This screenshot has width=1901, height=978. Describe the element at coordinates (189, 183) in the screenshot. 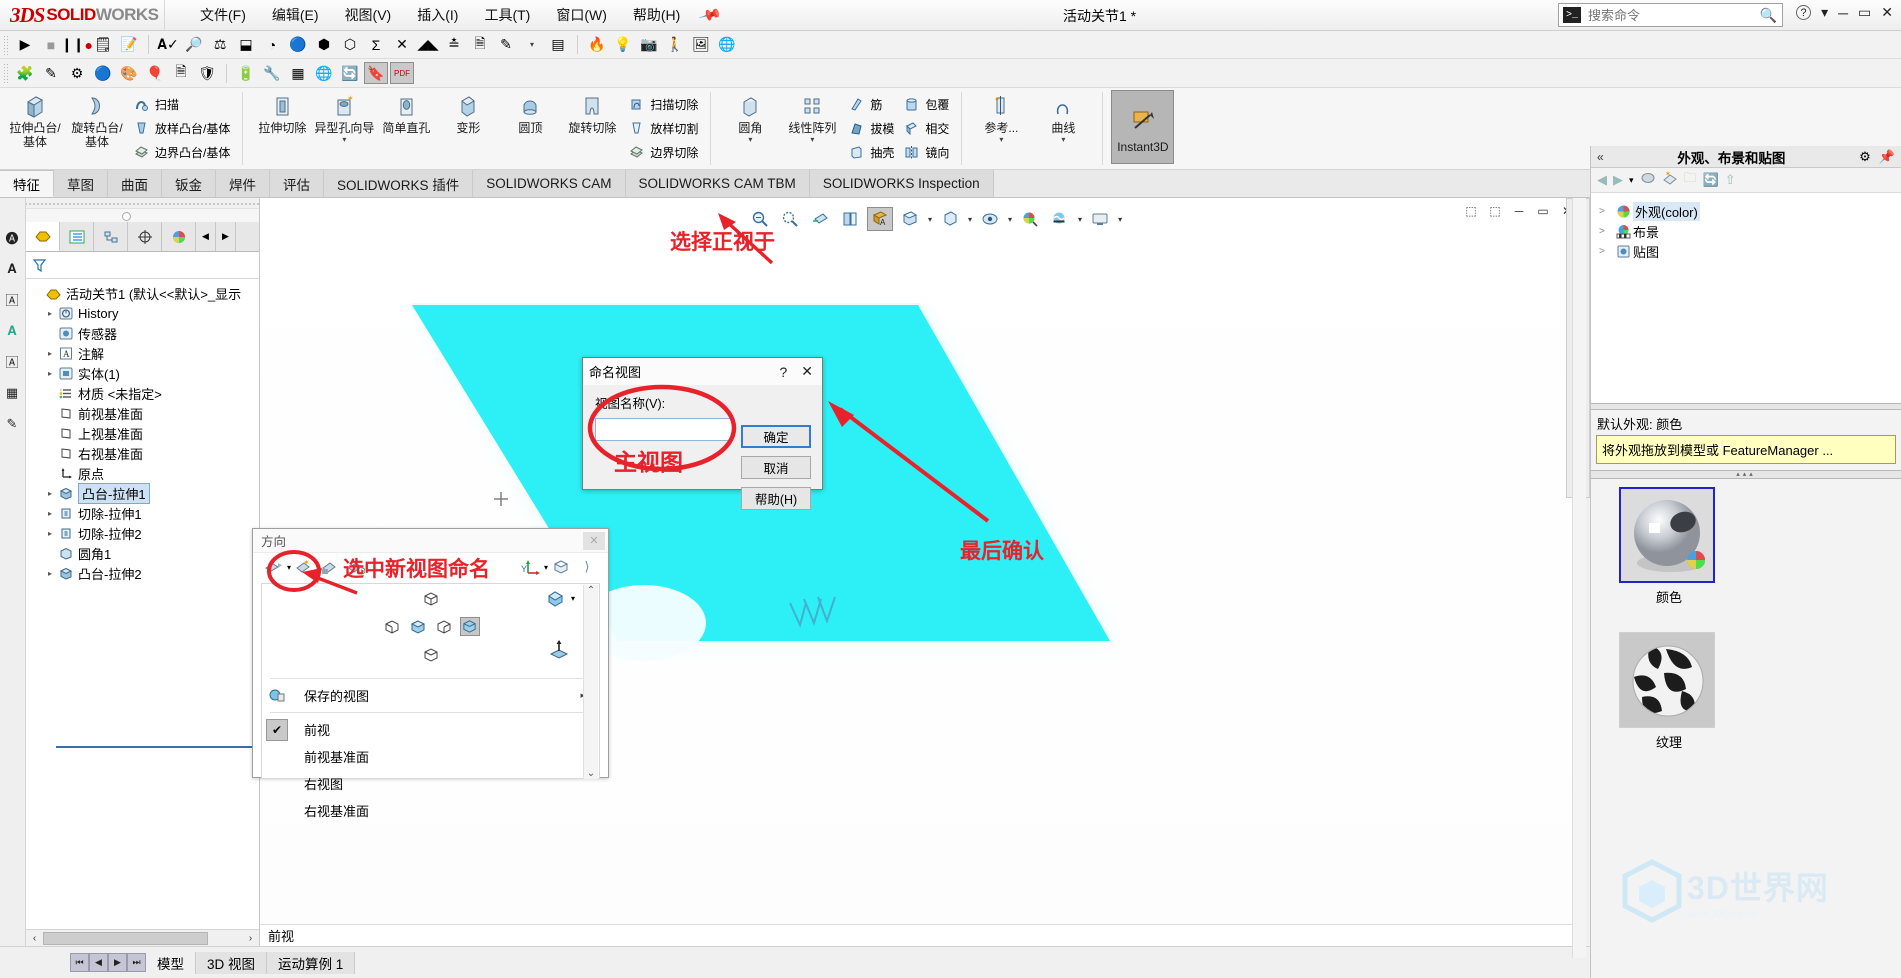

I see `tab-sheetmetal: 钣金` at that location.